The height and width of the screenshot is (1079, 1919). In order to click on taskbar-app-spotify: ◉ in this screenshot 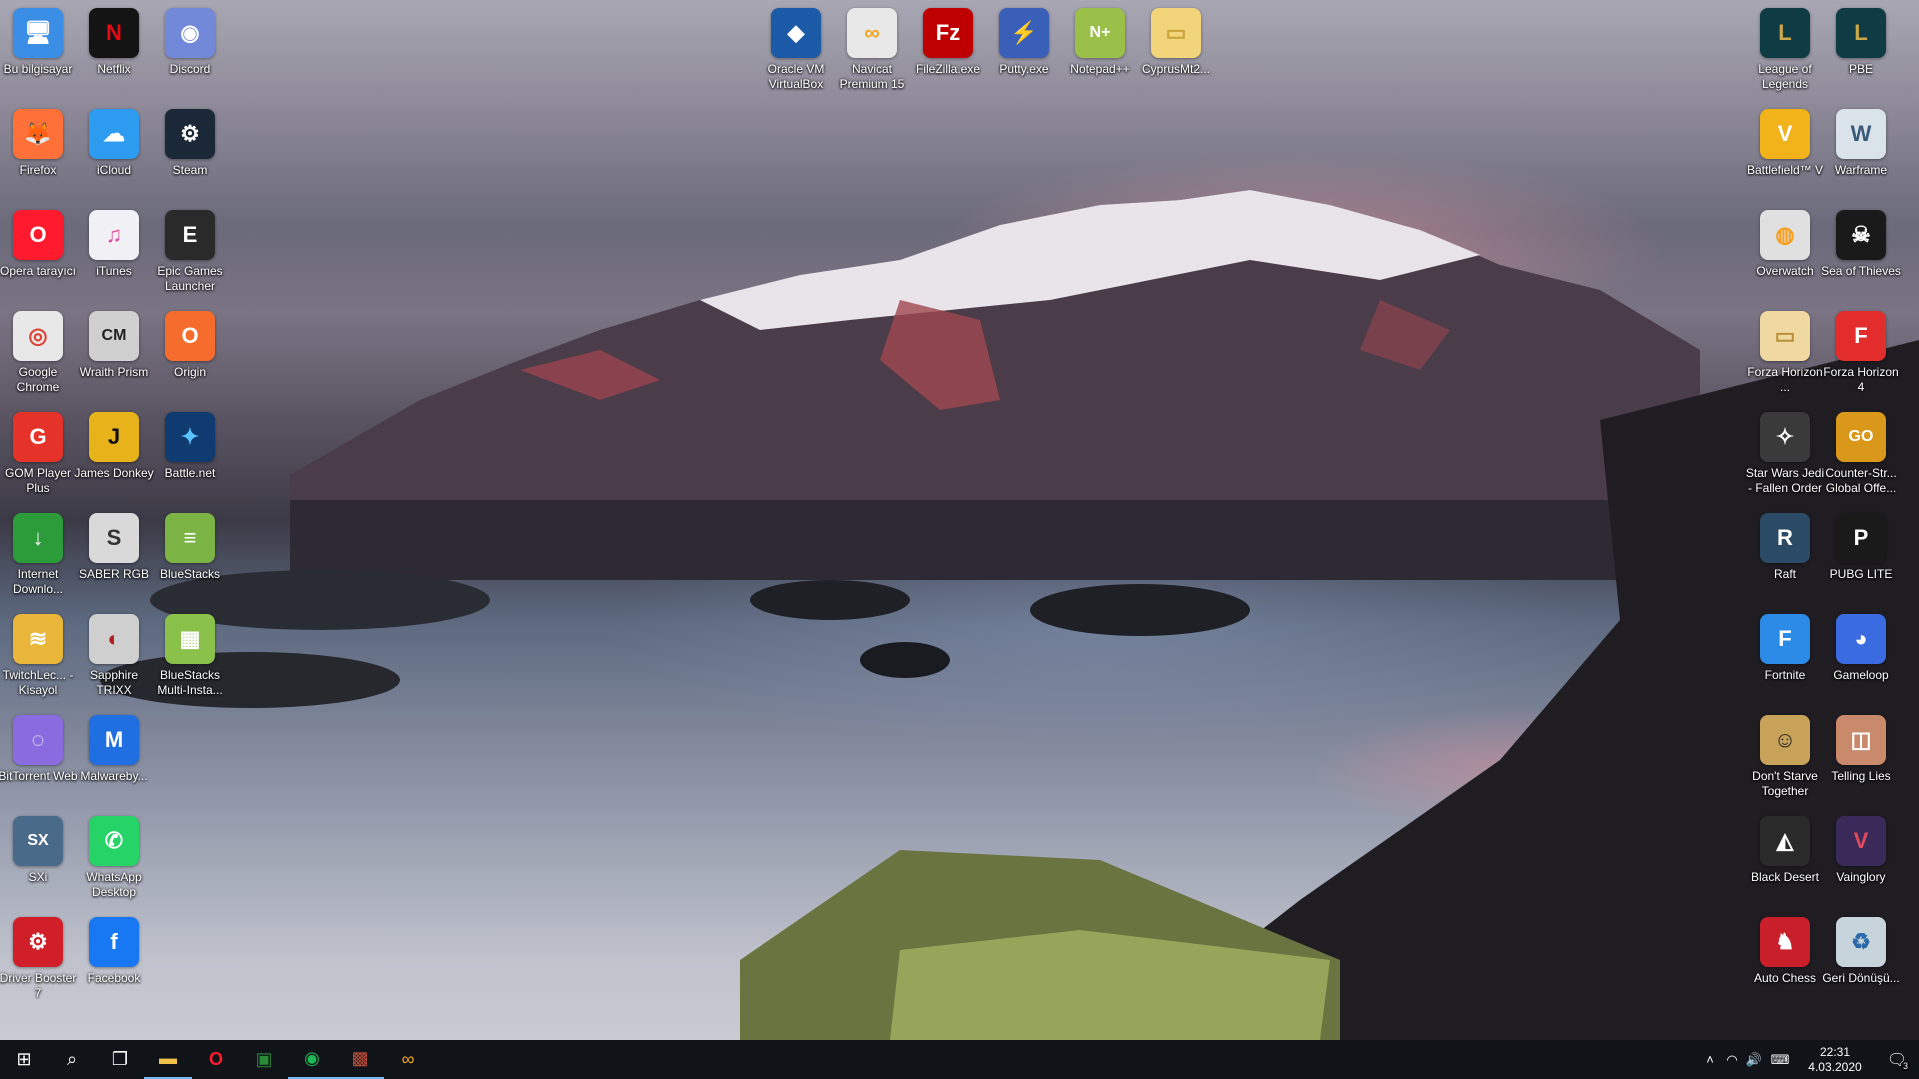, I will do `click(312, 1059)`.